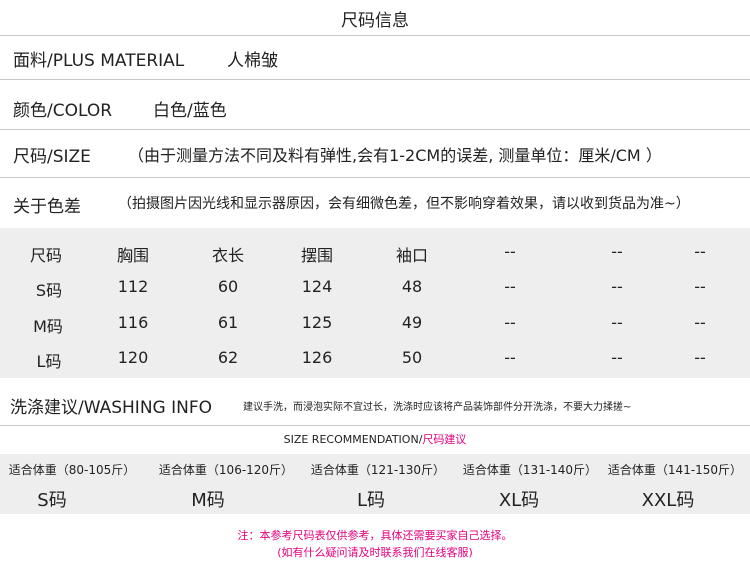 This screenshot has height=570, width=750. What do you see at coordinates (375, 552) in the screenshot?
I see `footnote-line2: (如有什么疑问请及时联系我们在线客服)` at bounding box center [375, 552].